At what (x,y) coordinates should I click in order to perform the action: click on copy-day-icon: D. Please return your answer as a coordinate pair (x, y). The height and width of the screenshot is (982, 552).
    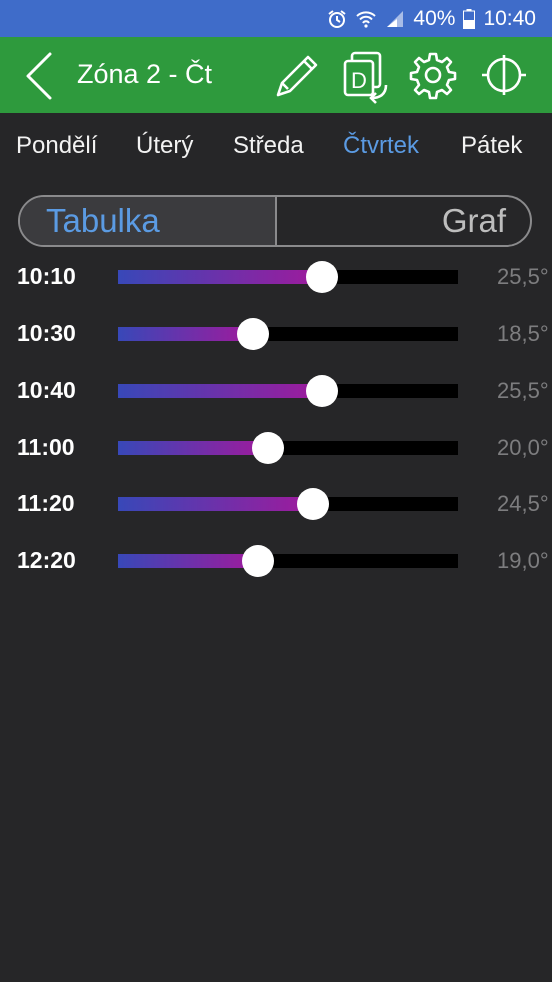
    Looking at the image, I should click on (366, 76).